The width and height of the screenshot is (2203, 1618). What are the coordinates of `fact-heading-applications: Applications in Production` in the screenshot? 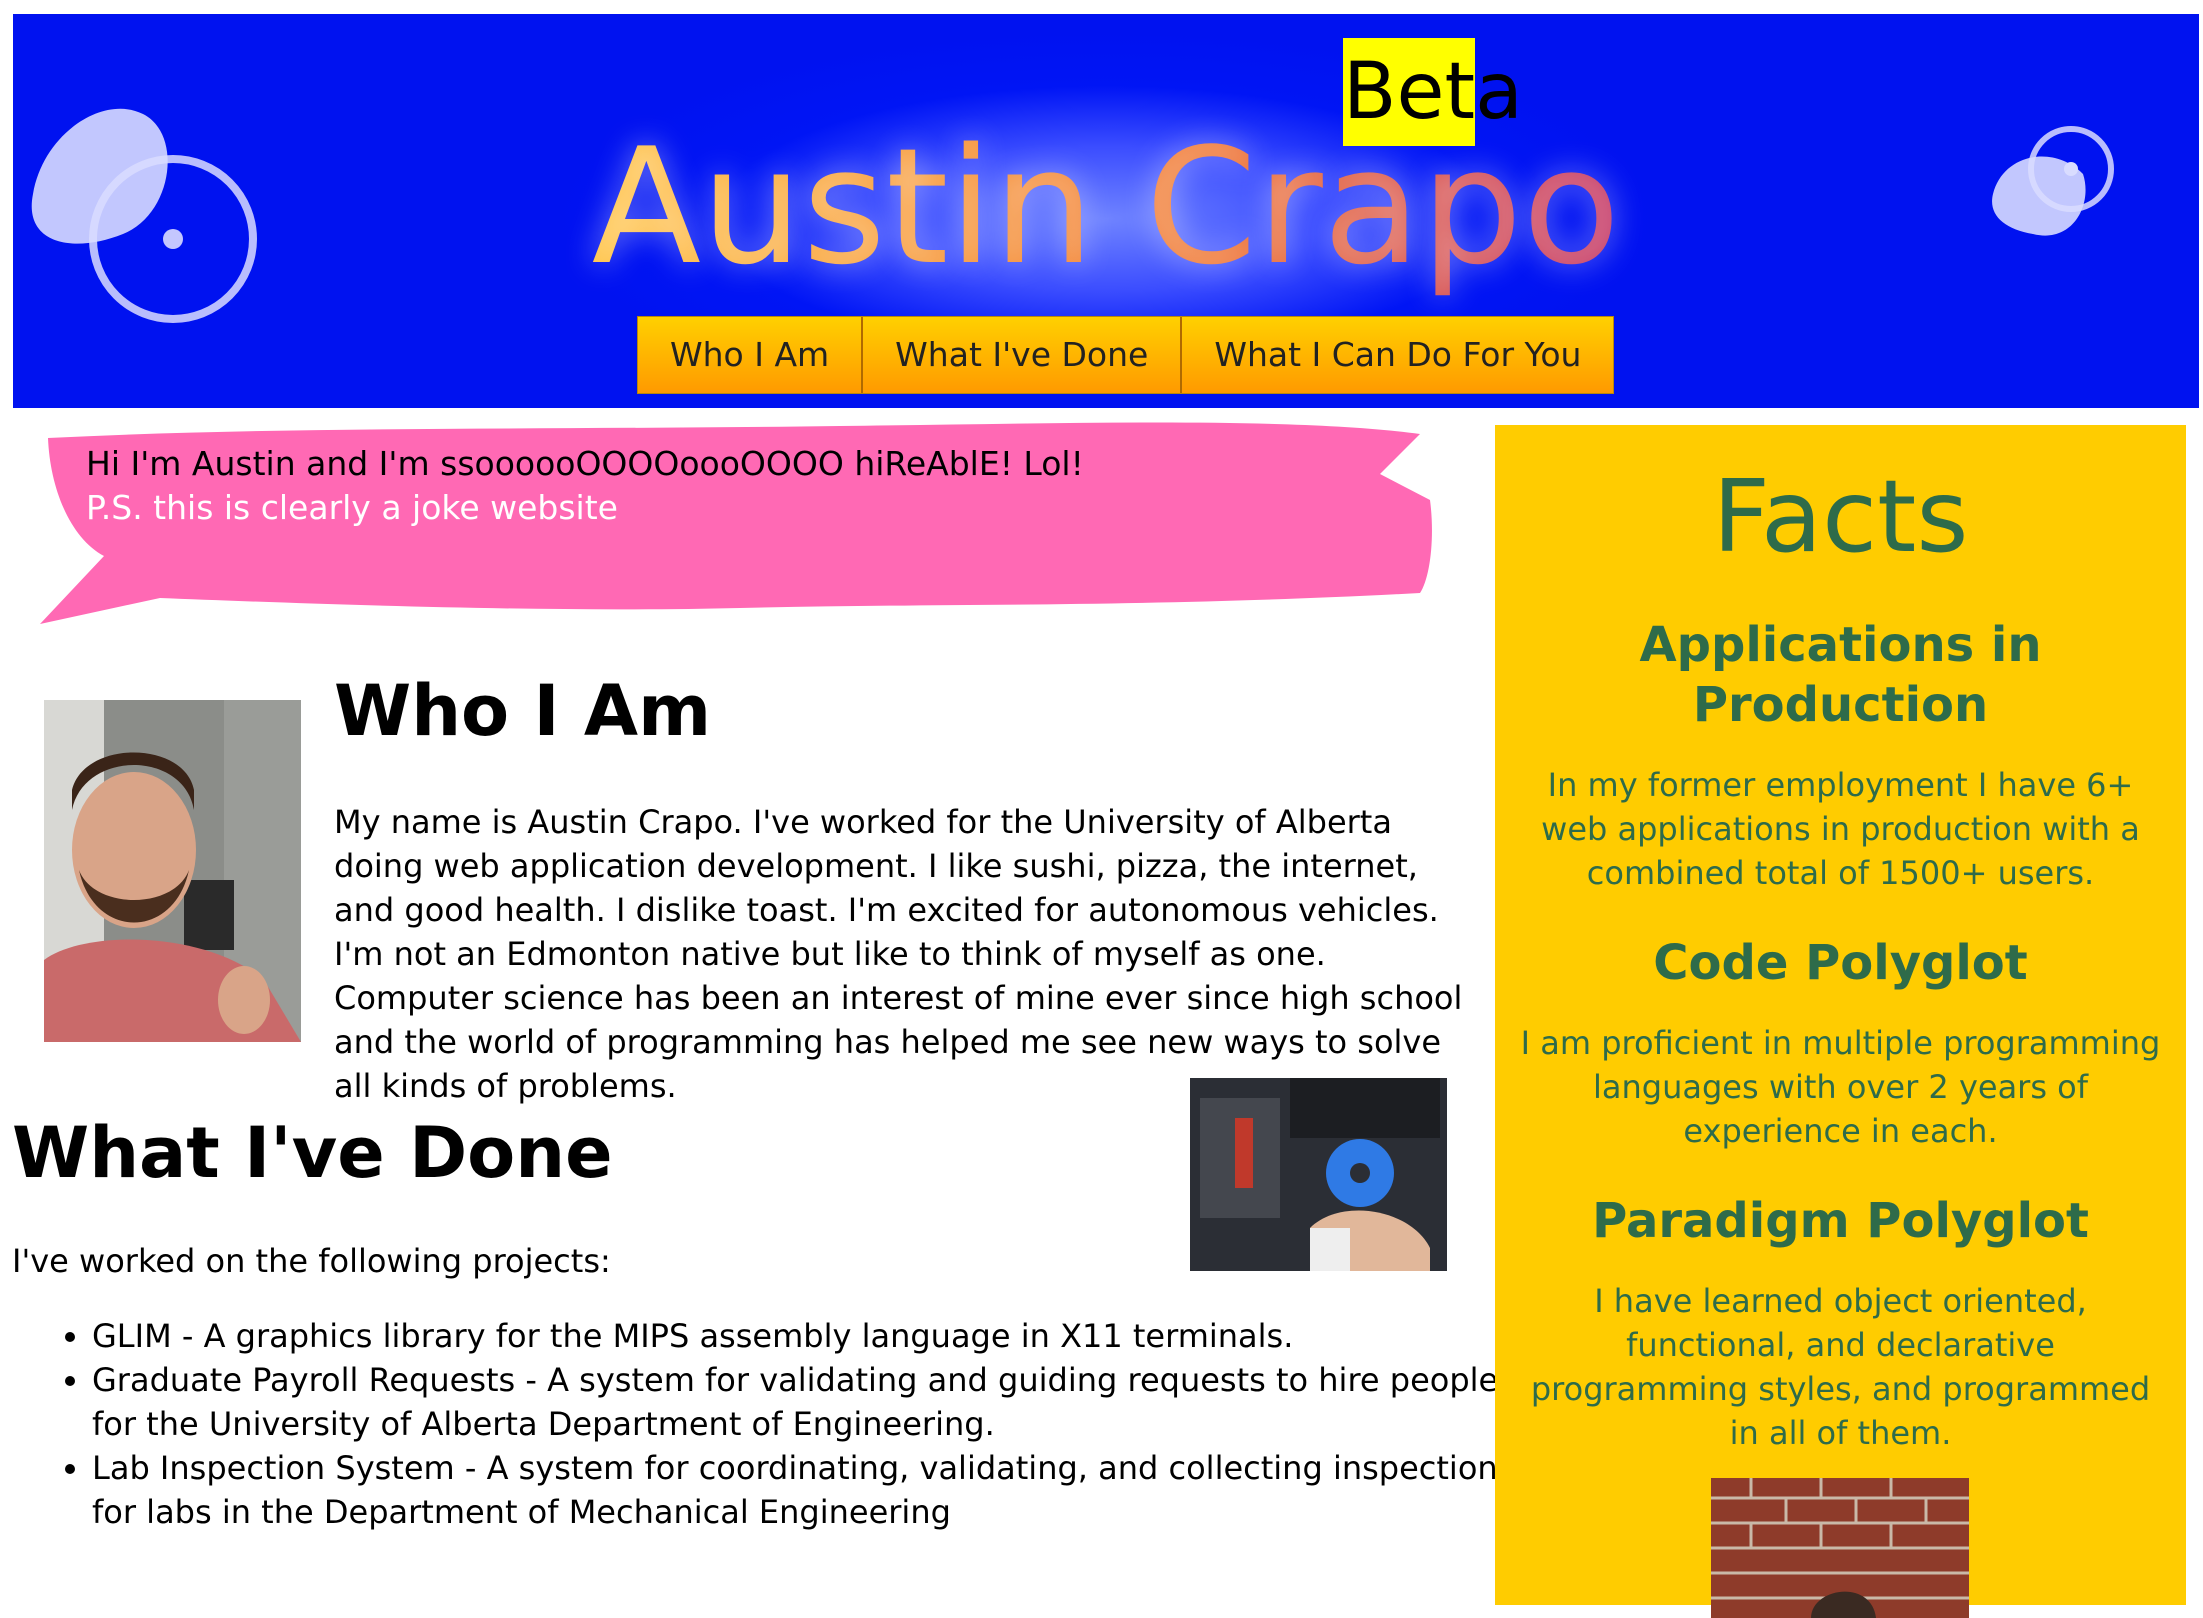 It's located at (1840, 675).